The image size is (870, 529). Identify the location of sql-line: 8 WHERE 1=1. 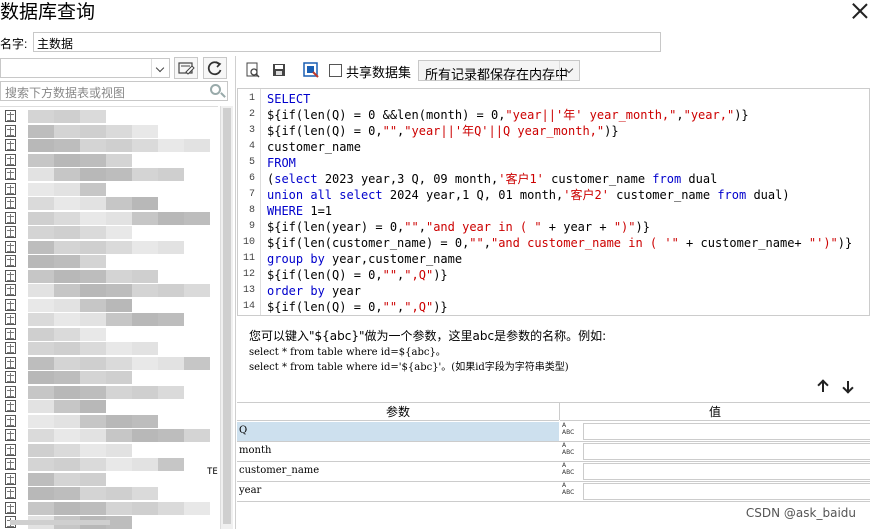
(553, 211).